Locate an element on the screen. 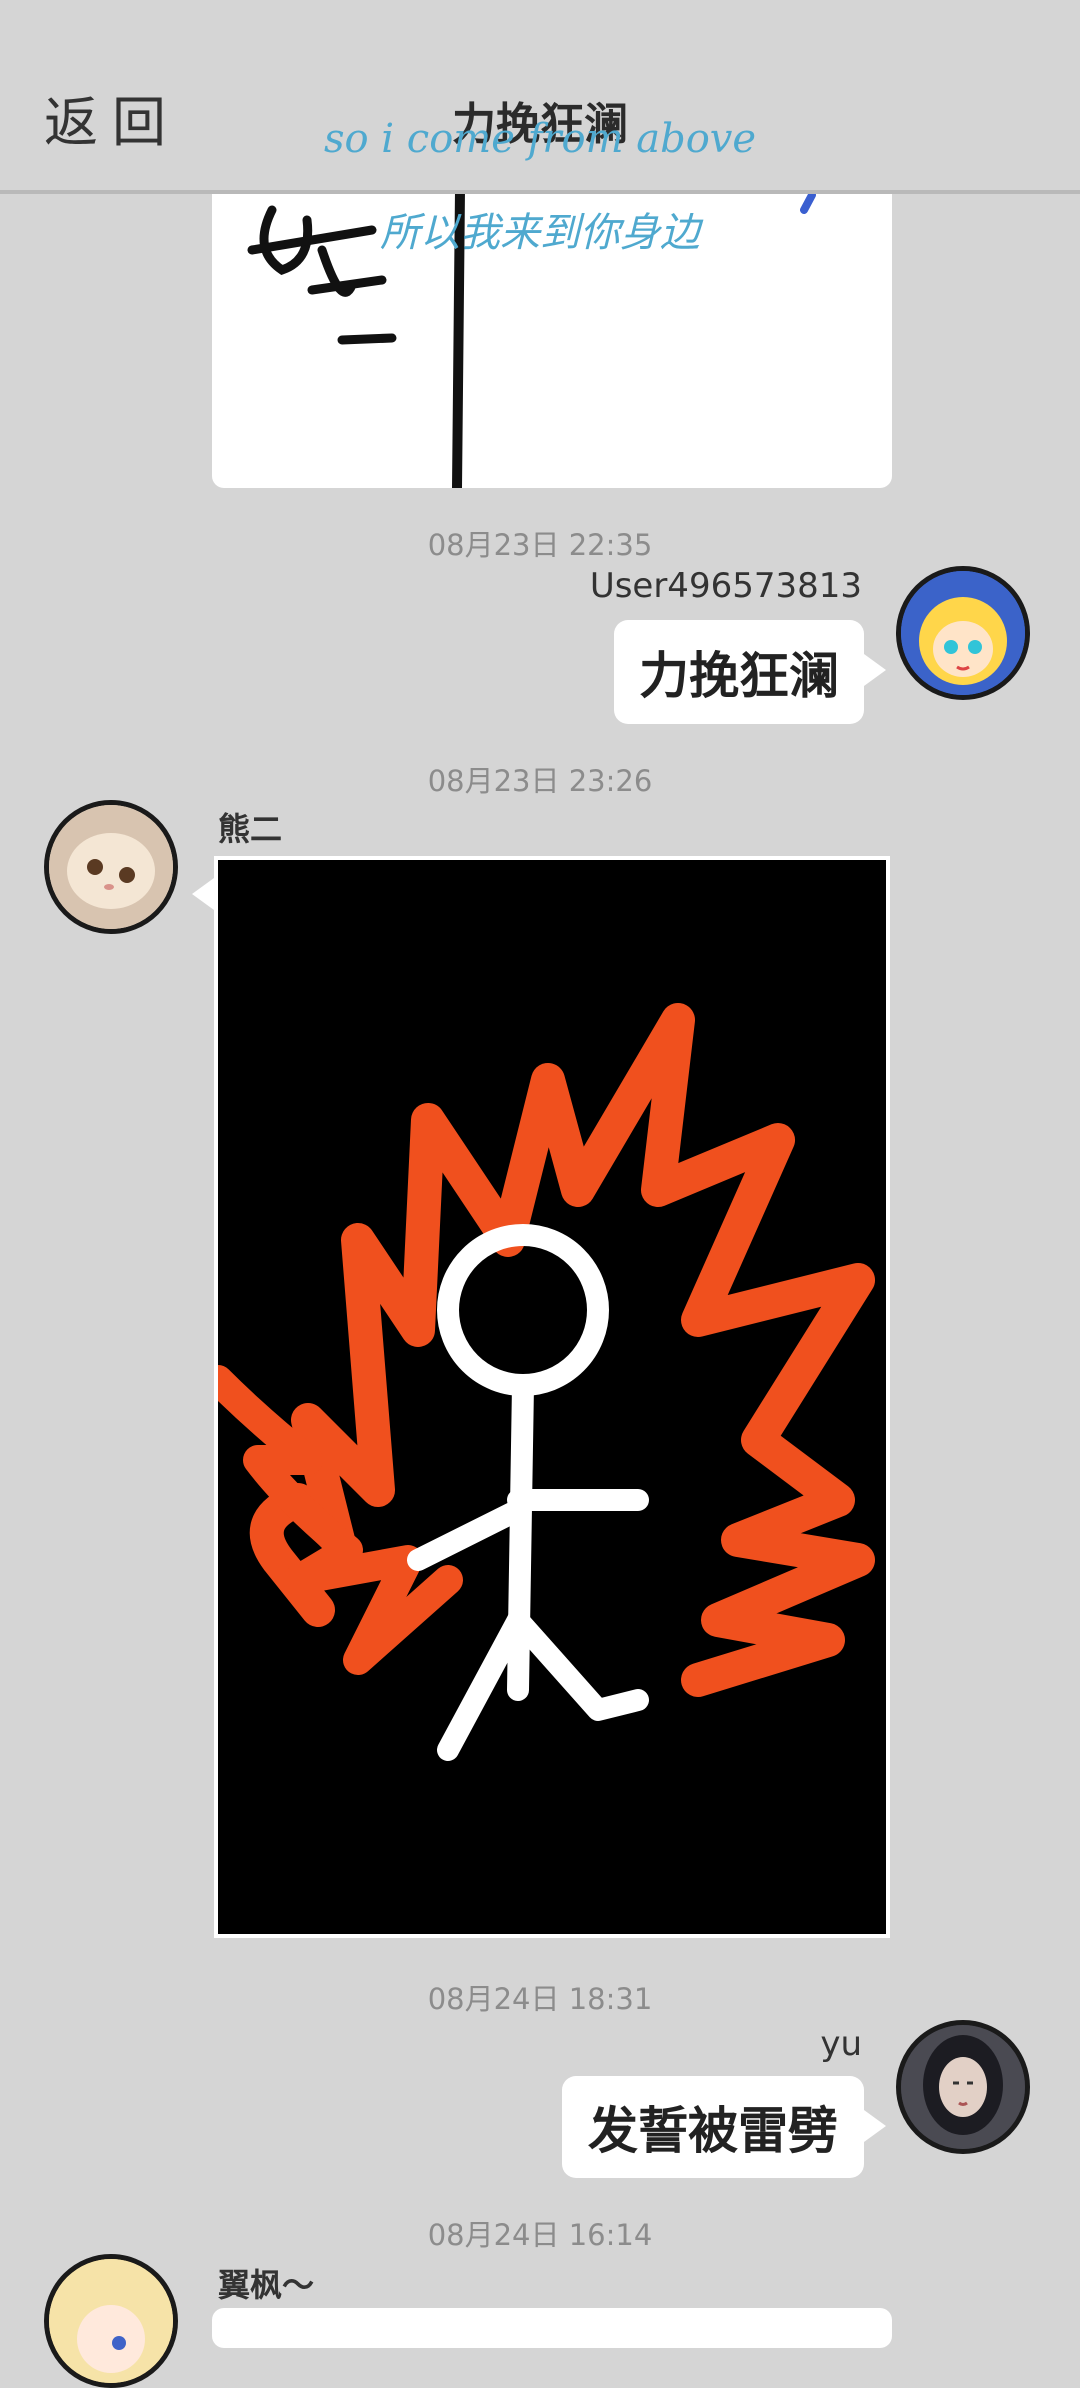  sender-name: User496573813 is located at coordinates (725, 586).